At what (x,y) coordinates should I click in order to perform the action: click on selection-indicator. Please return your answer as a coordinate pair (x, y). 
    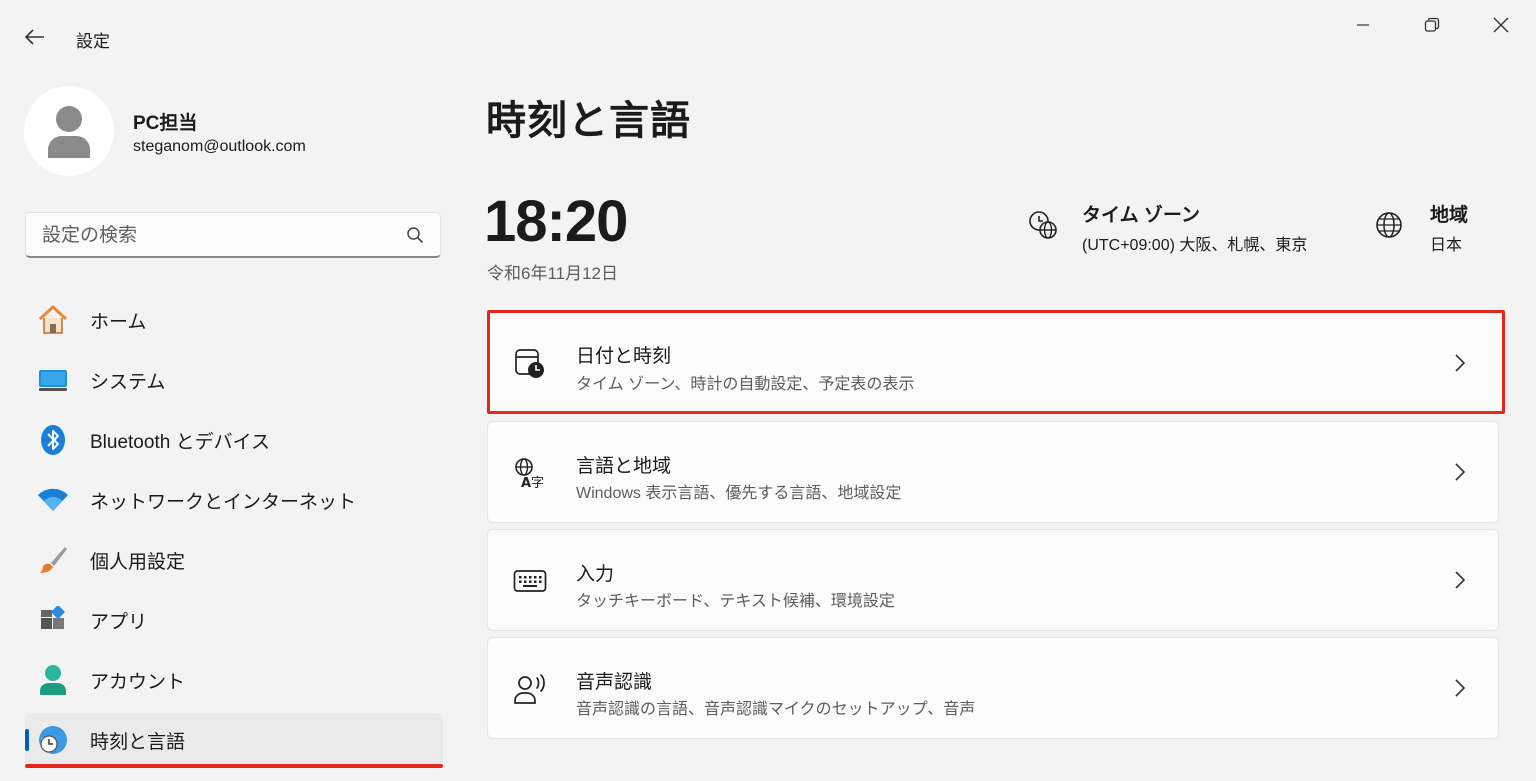
    Looking at the image, I should click on (27, 740).